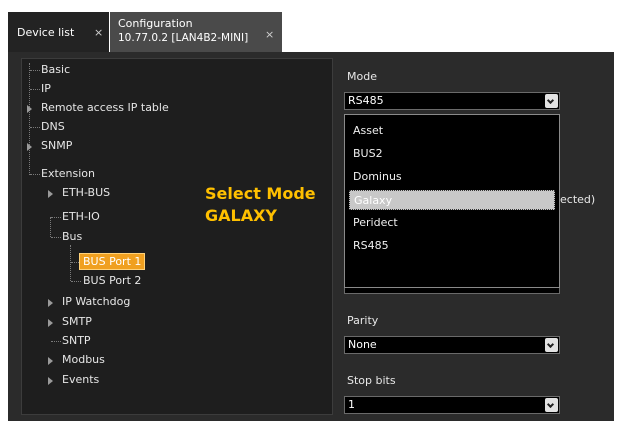  What do you see at coordinates (452, 223) in the screenshot?
I see `mode-option-peridect: Peridect` at bounding box center [452, 223].